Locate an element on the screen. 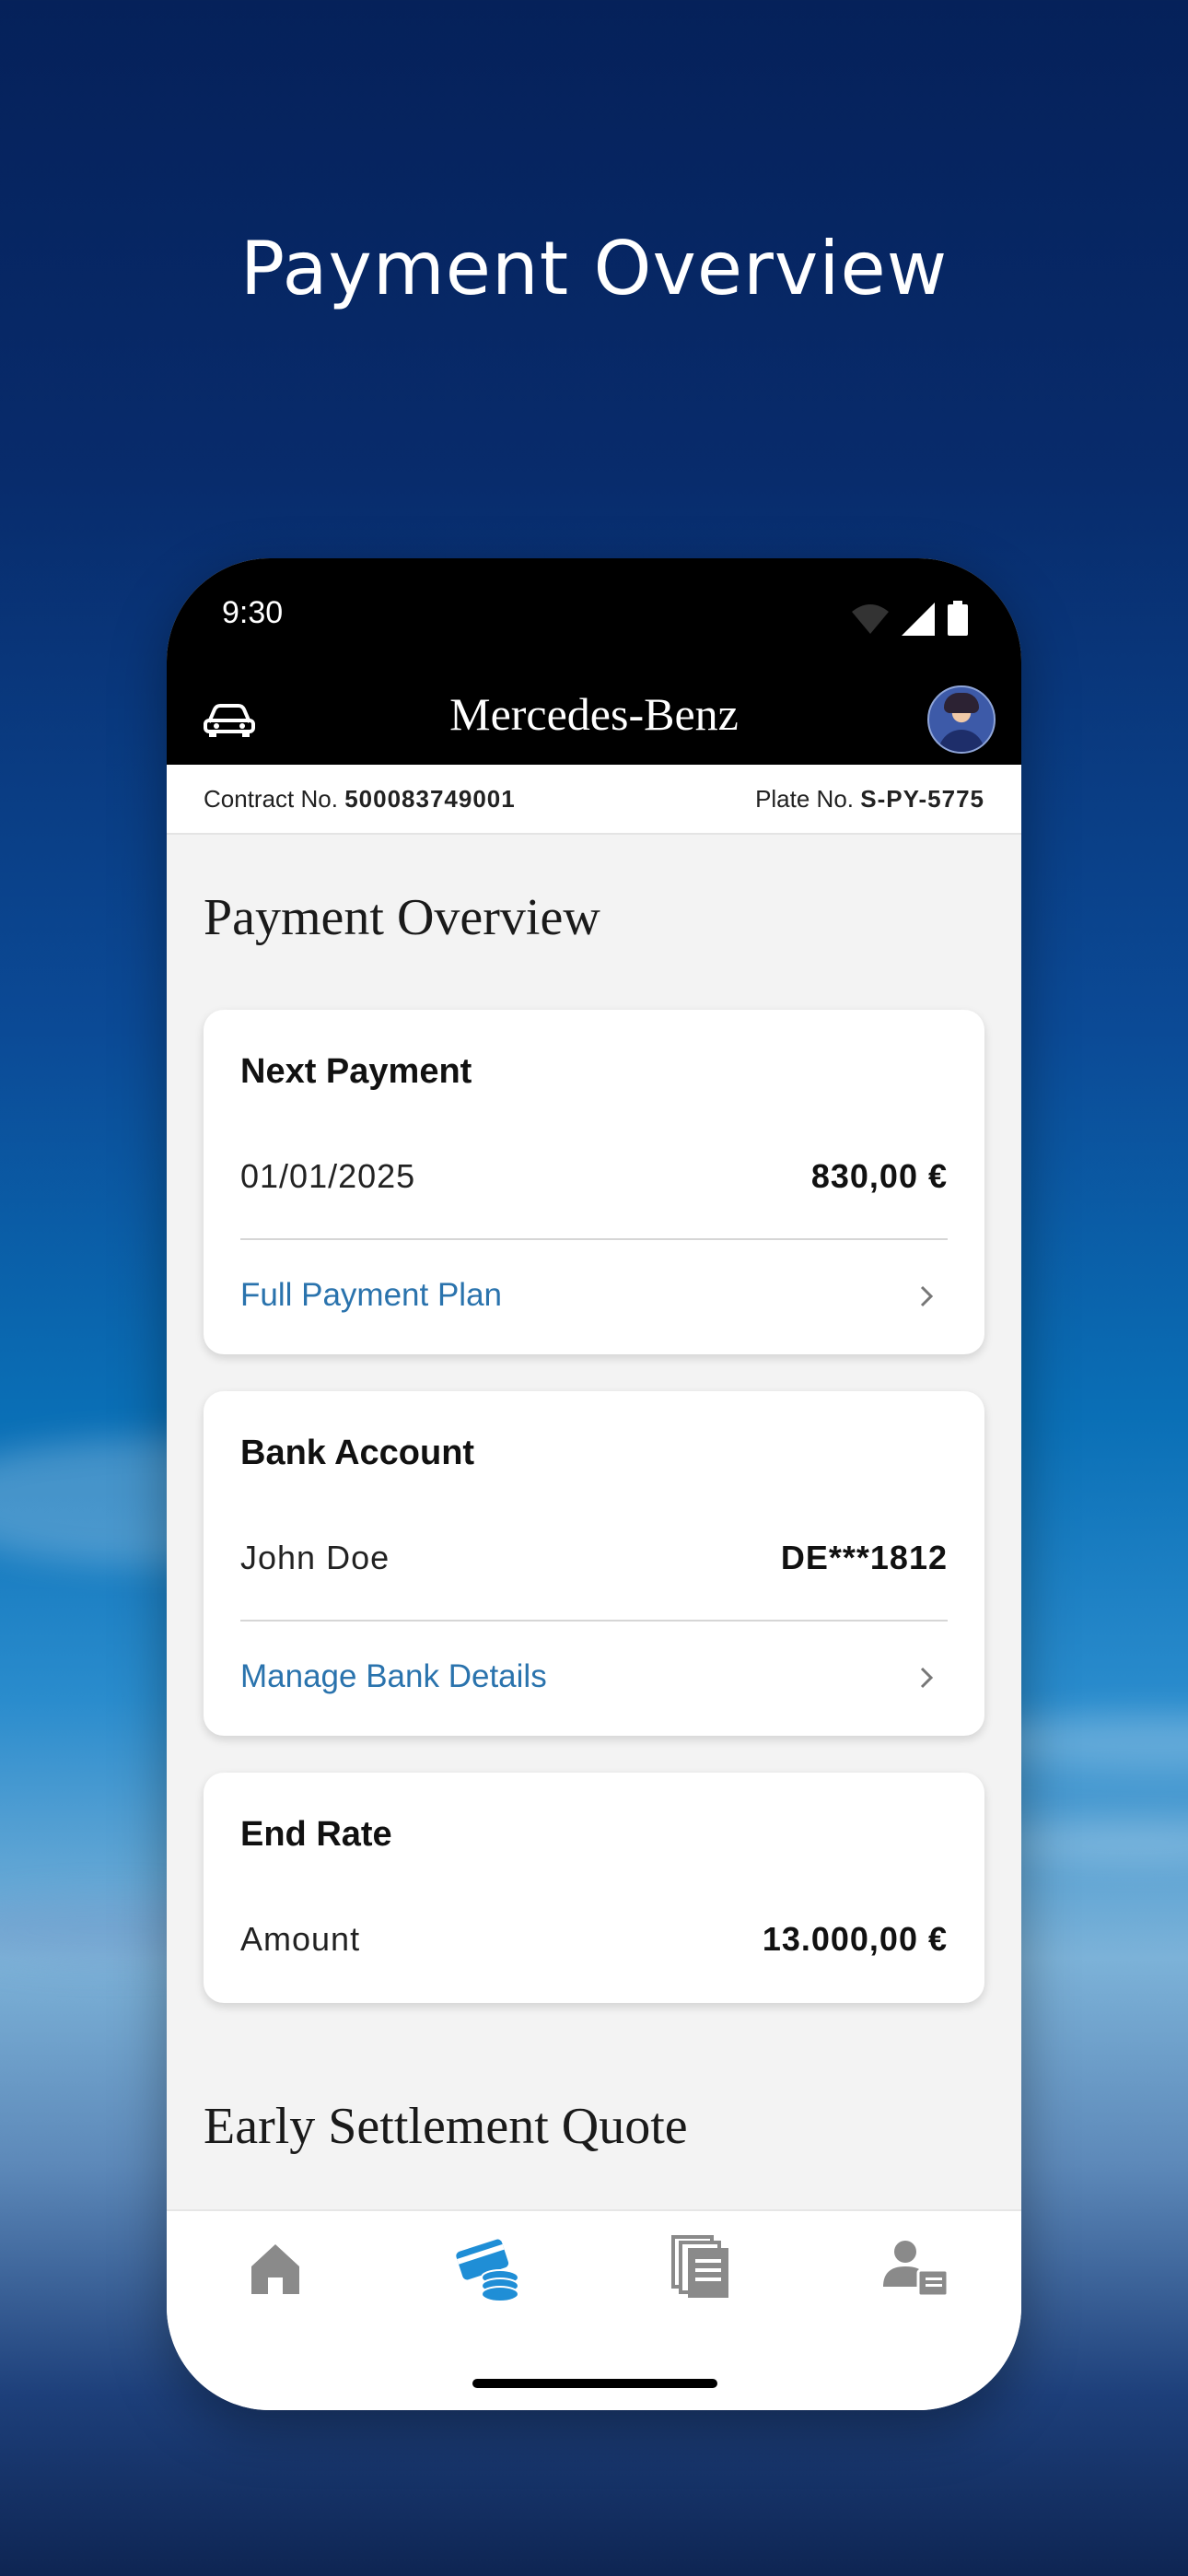 This screenshot has height=2576, width=1188. card-title: Next Payment is located at coordinates (356, 1071).